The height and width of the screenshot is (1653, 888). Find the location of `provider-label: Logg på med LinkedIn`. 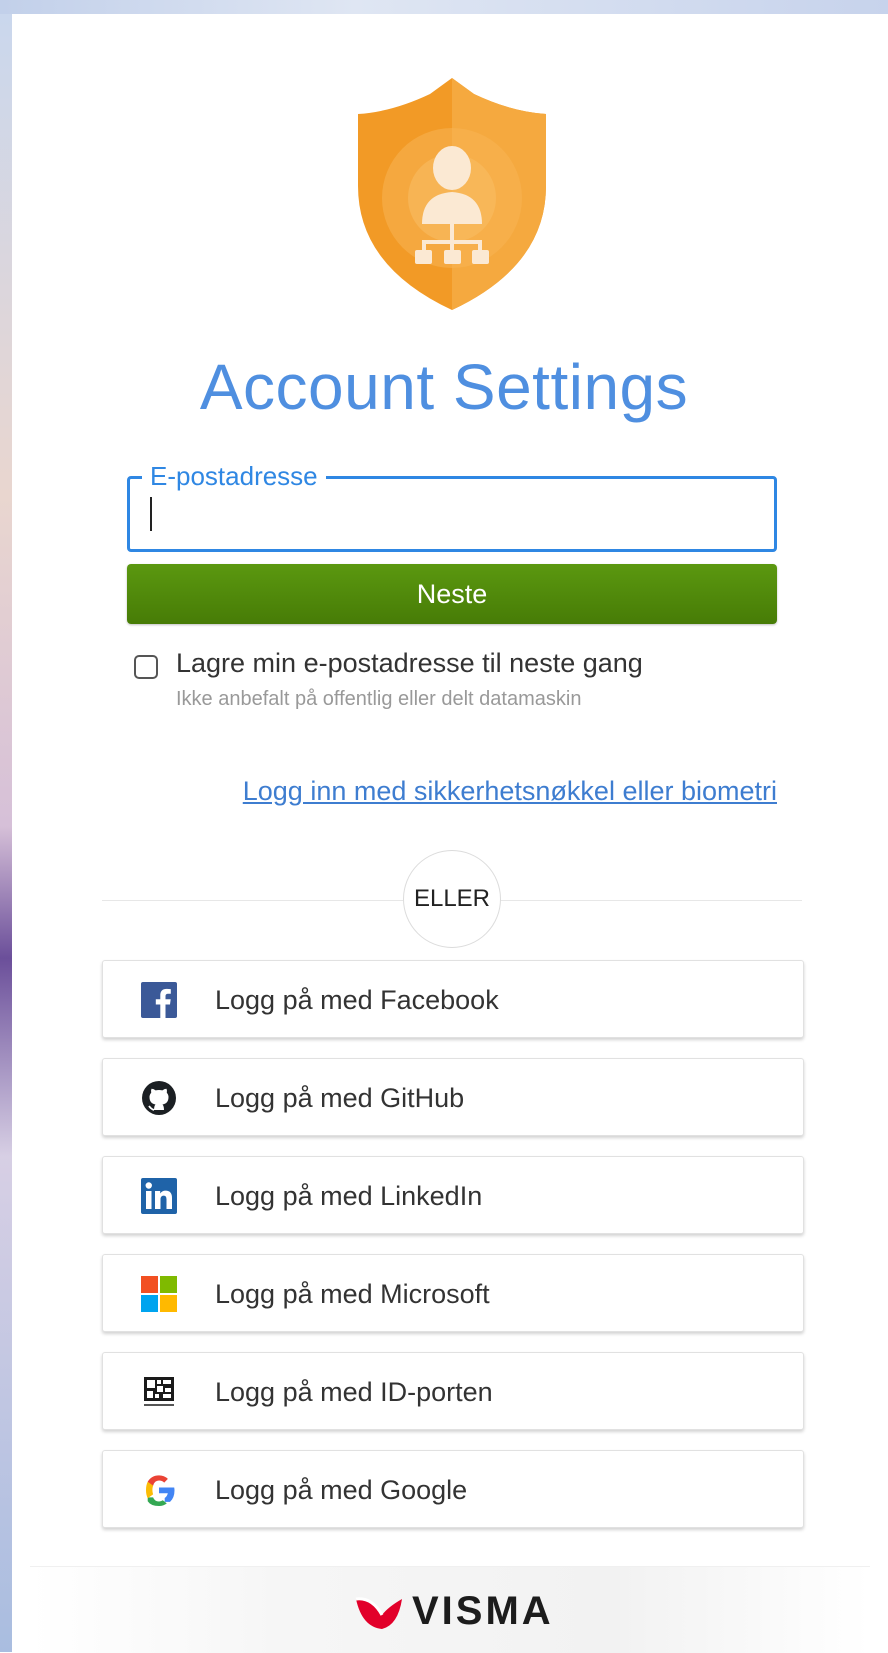

provider-label: Logg på med LinkedIn is located at coordinates (349, 1196).